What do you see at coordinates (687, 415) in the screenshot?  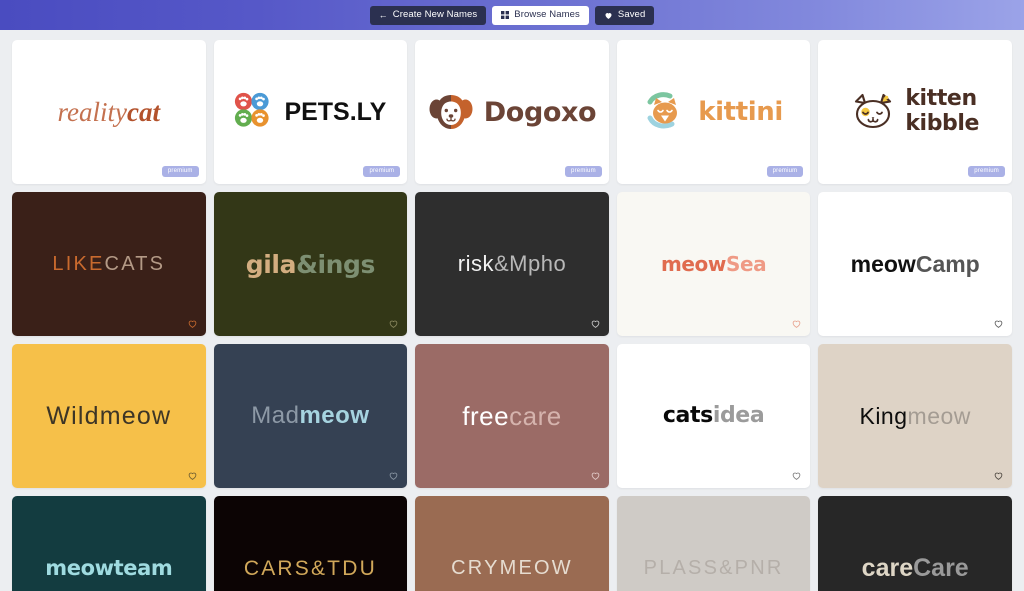 I see `logo-text-part: cats` at bounding box center [687, 415].